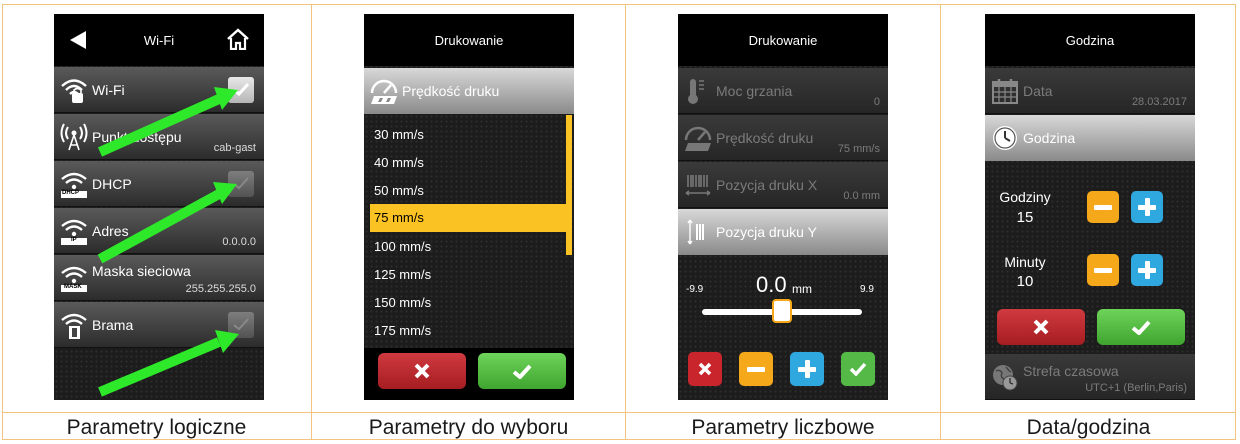 The width and height of the screenshot is (1240, 444). What do you see at coordinates (782, 311) in the screenshot?
I see `slider-thumb` at bounding box center [782, 311].